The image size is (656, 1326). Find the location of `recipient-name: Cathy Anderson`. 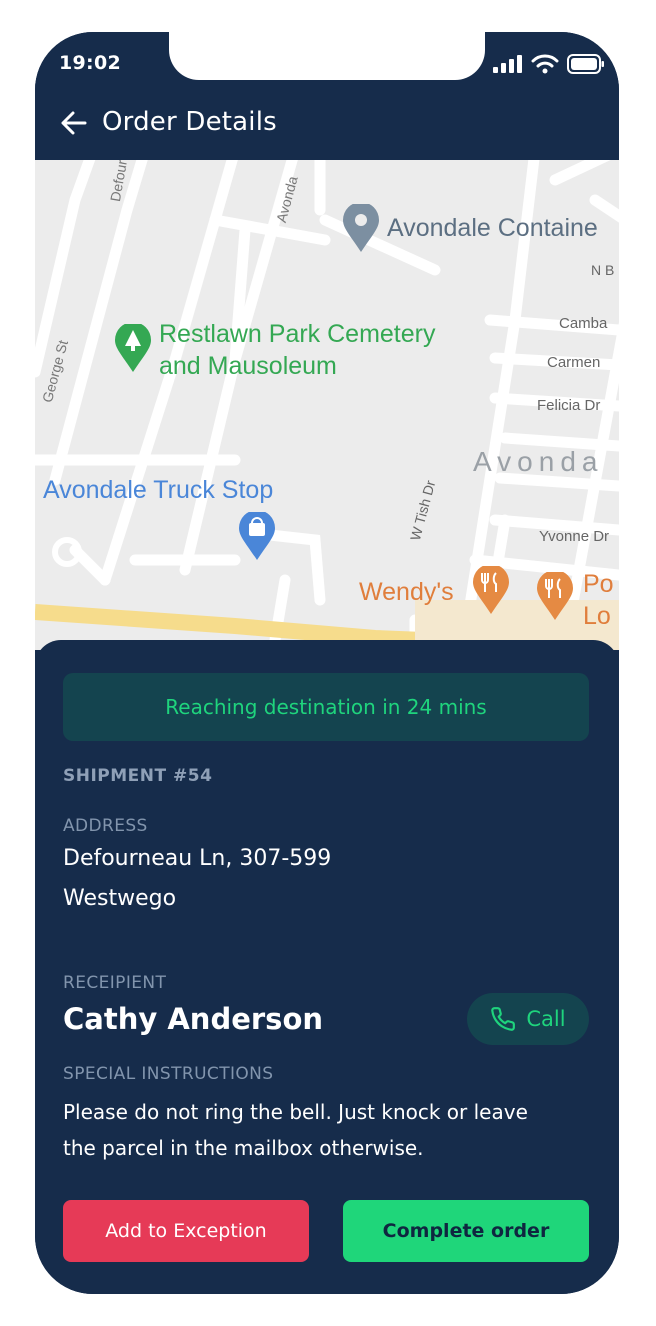

recipient-name: Cathy Anderson is located at coordinates (193, 1019).